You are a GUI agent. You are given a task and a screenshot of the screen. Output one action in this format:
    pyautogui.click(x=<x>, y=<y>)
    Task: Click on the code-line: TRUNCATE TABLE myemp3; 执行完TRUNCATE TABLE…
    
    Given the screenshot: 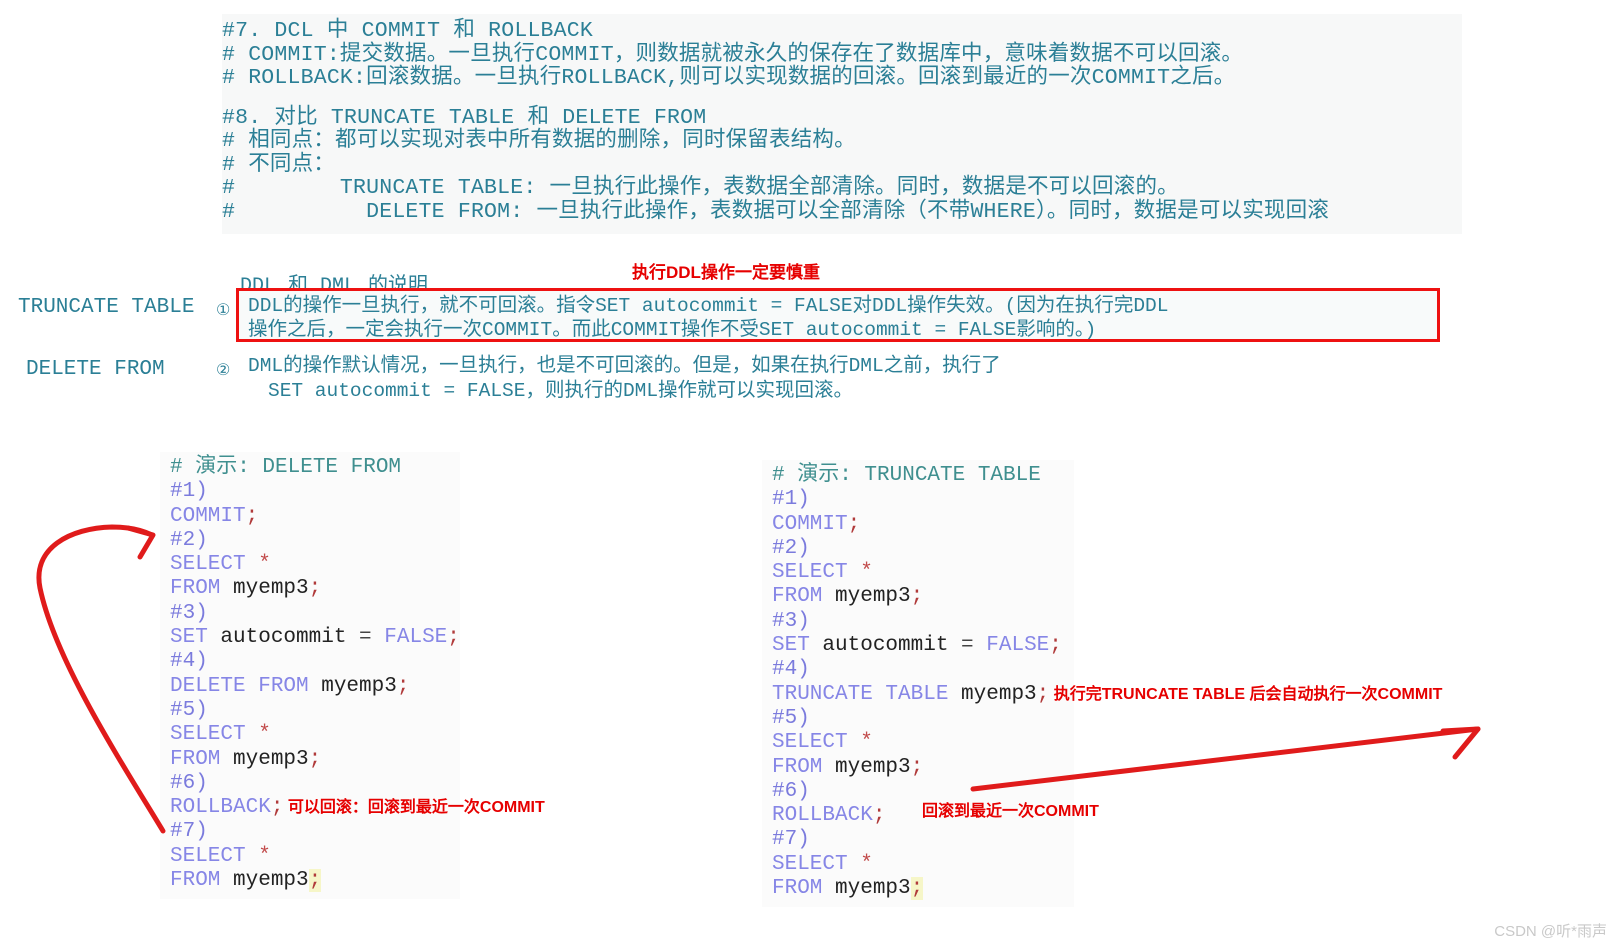 What is the action you would take?
    pyautogui.click(x=1107, y=694)
    